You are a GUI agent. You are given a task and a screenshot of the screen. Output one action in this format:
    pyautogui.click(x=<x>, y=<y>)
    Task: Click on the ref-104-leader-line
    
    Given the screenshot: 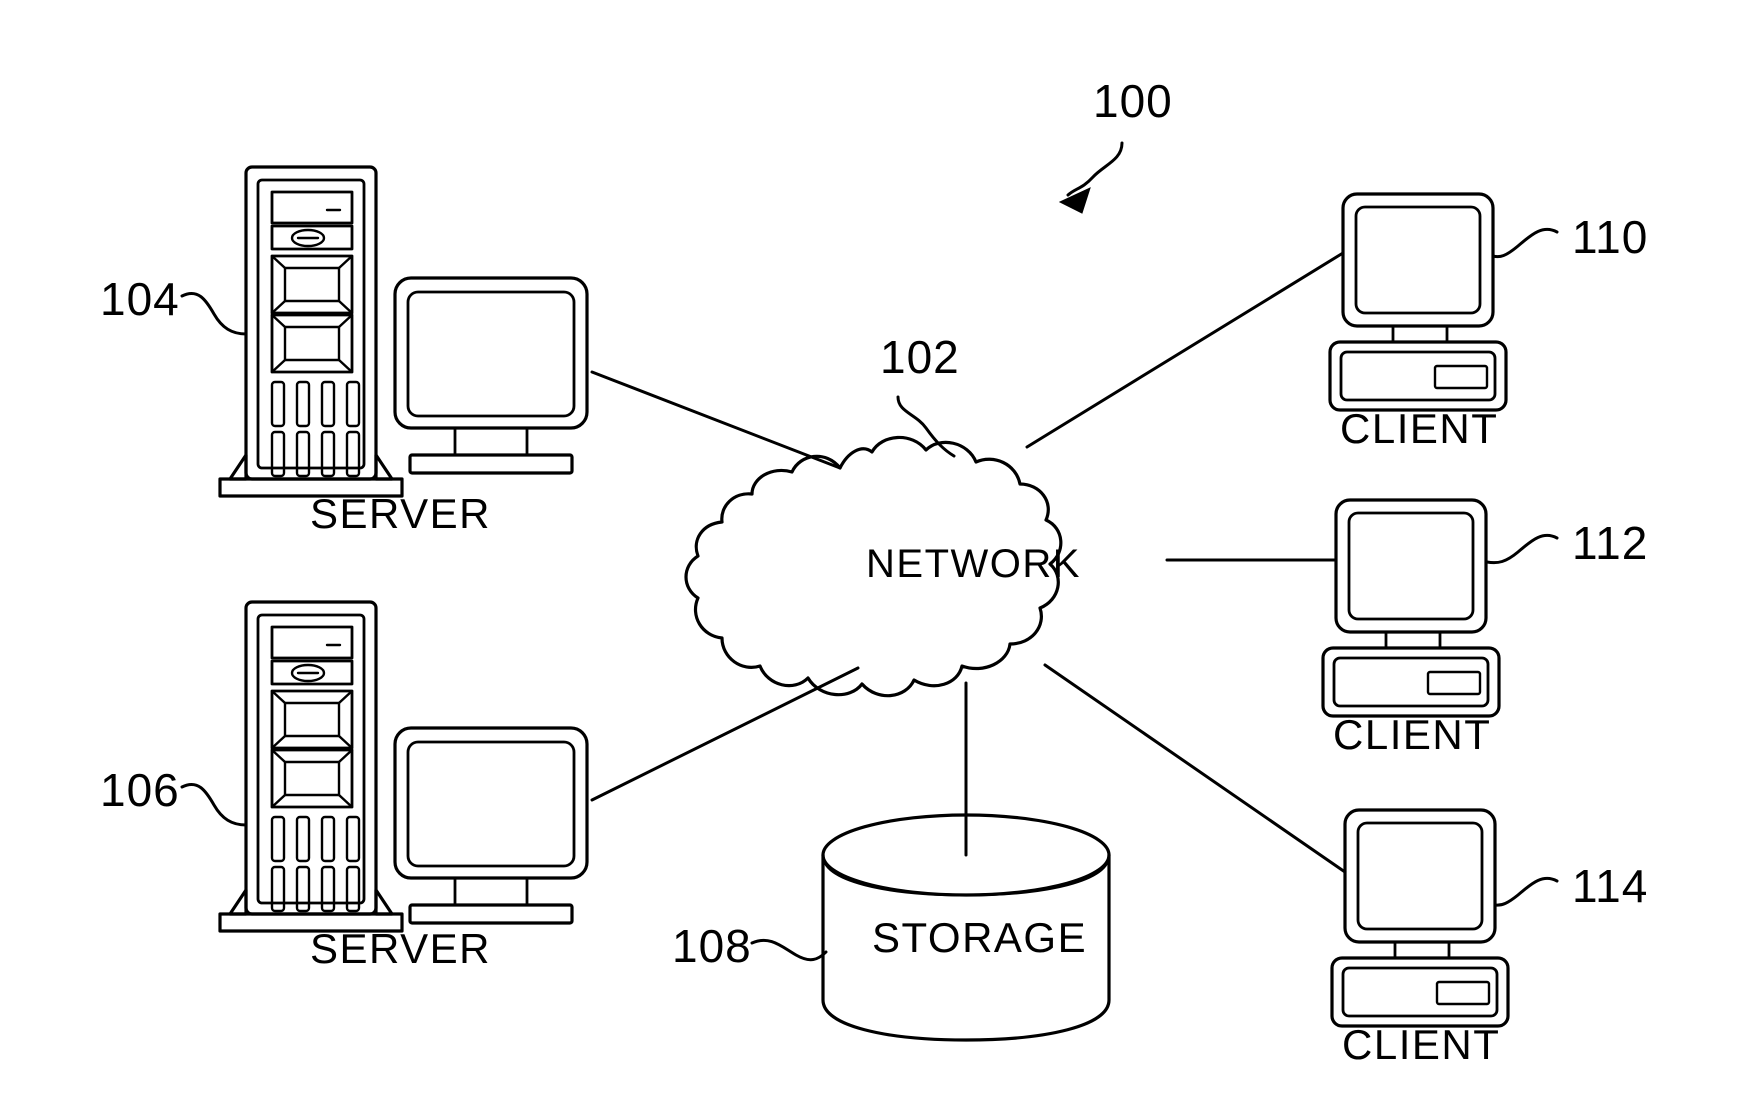 What is the action you would take?
    pyautogui.click(x=214, y=313)
    